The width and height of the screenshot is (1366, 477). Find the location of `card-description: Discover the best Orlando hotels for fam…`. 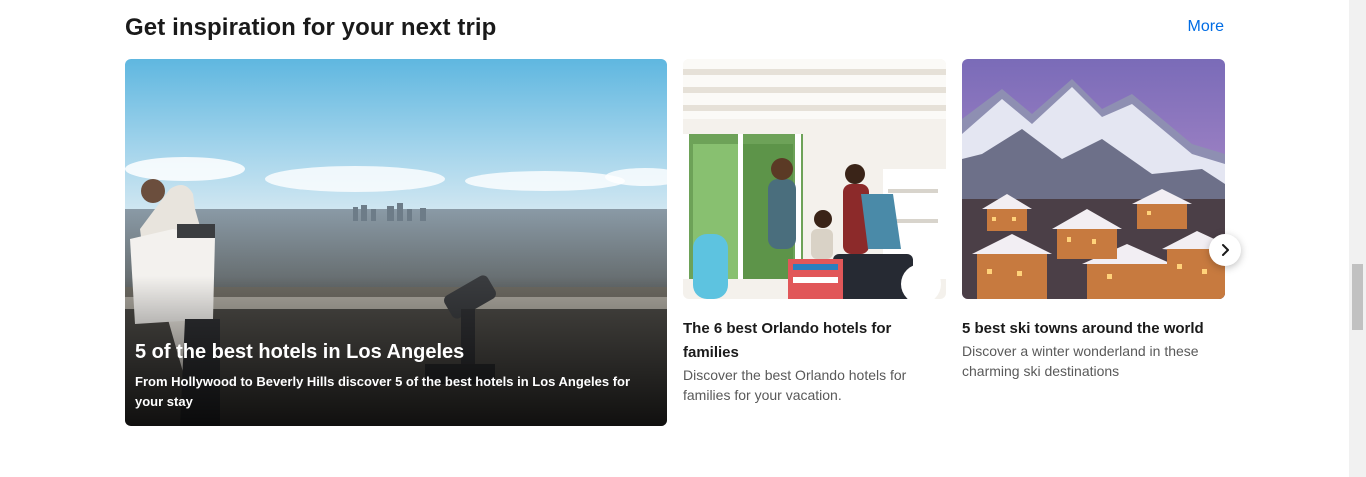

card-description: Discover the best Orlando hotels for fam… is located at coordinates (795, 385).